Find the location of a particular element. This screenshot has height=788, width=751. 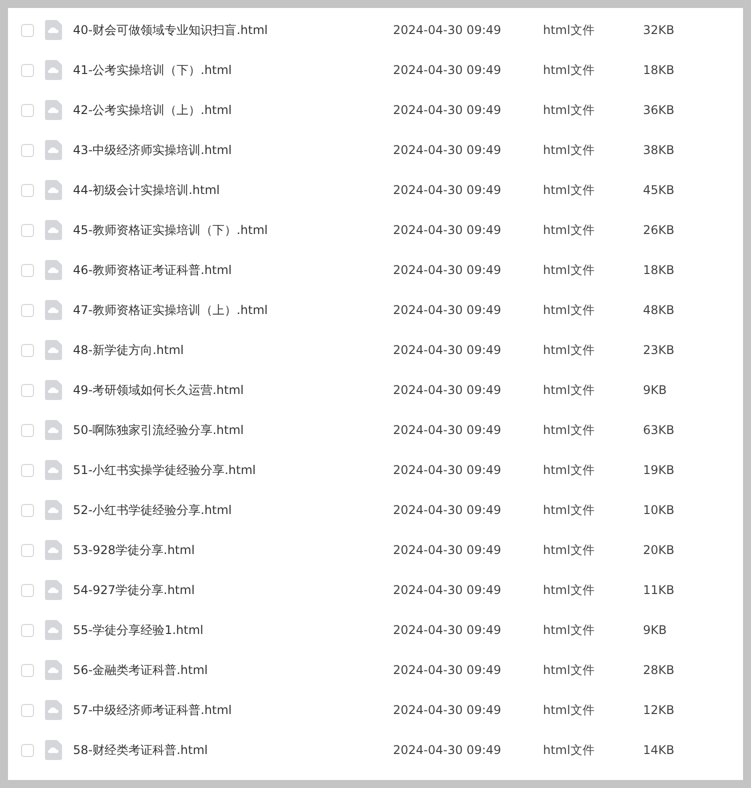

file-name: 53-928学徒分享.html is located at coordinates (233, 550).